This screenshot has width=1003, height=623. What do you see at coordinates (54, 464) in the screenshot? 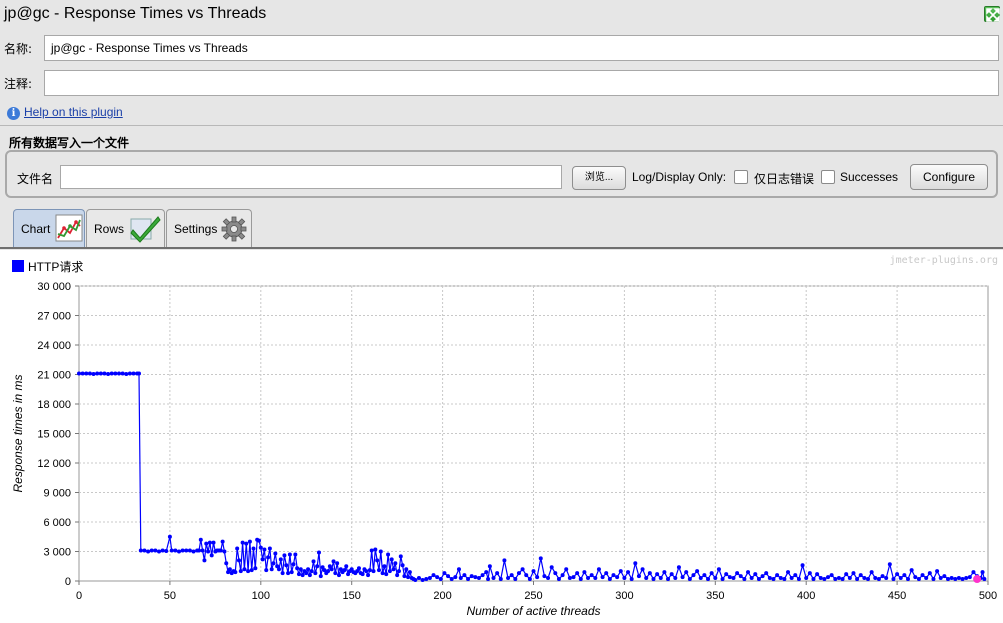
I see `y-tick-label: 12 000` at bounding box center [54, 464].